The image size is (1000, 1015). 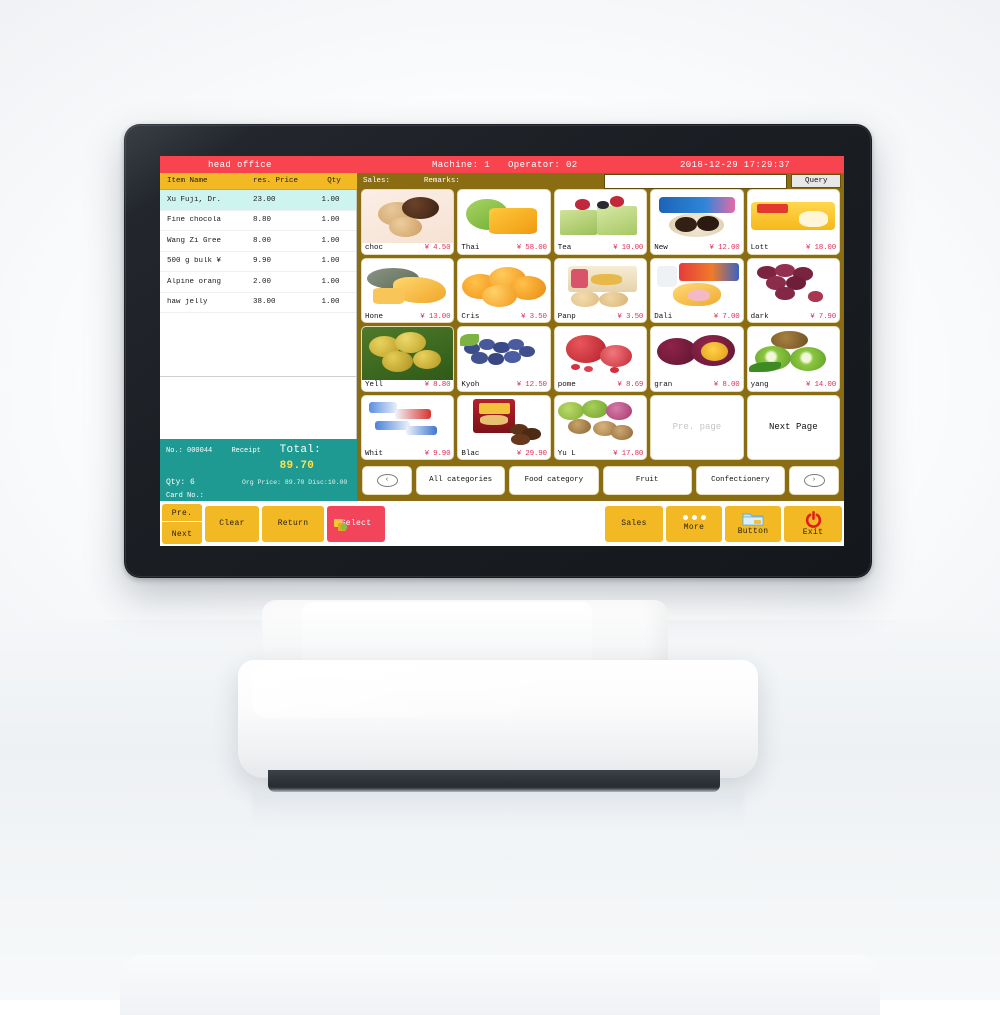 What do you see at coordinates (498, 825) in the screenshot?
I see `stand-reflection` at bounding box center [498, 825].